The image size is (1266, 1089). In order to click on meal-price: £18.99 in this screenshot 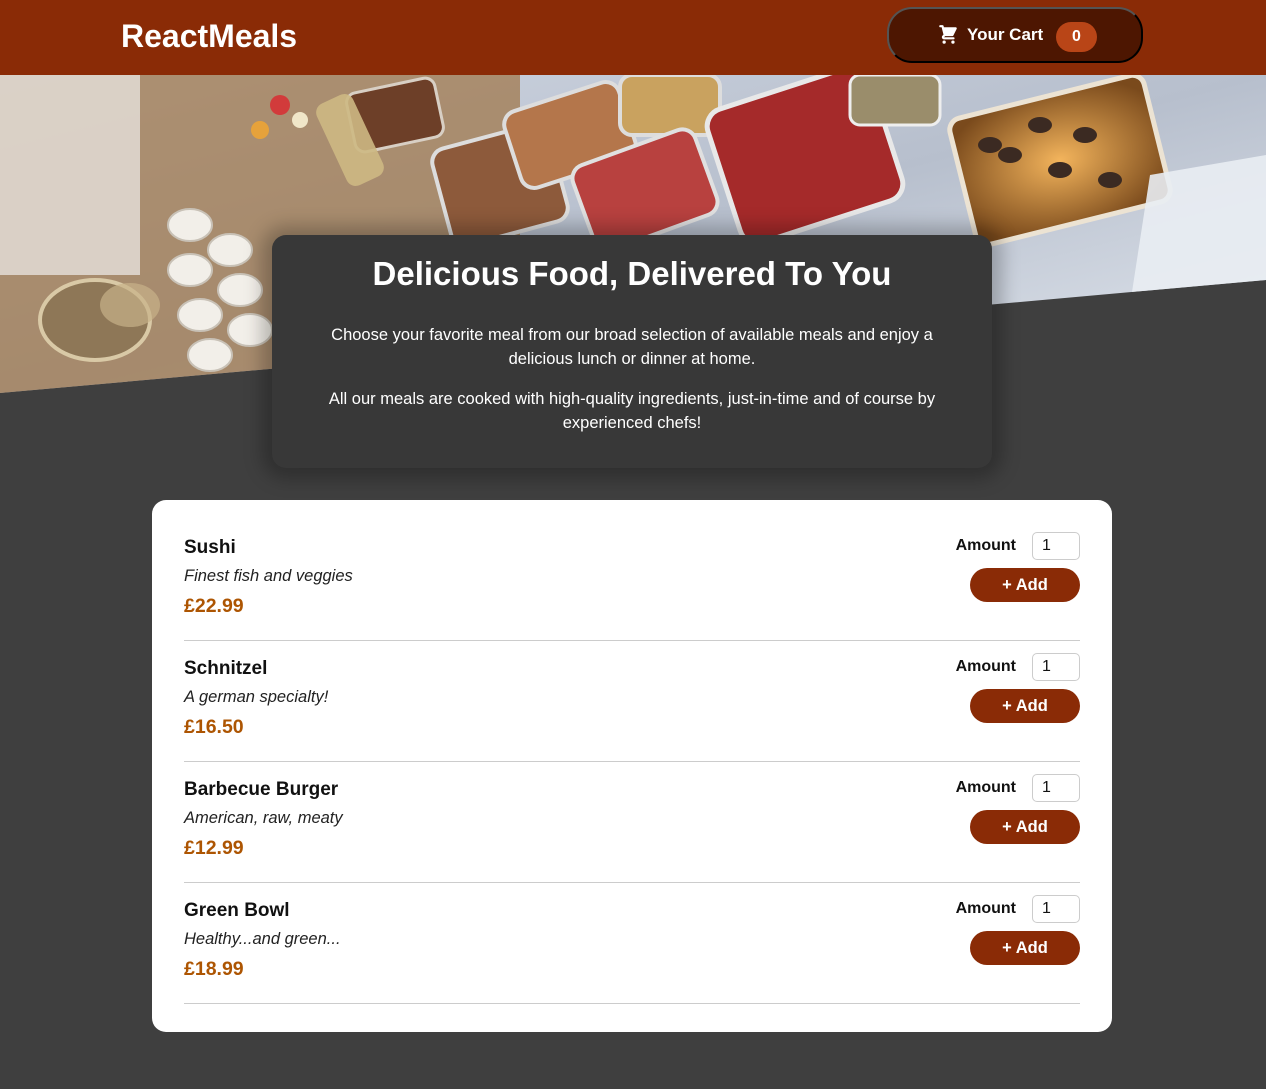, I will do `click(214, 969)`.